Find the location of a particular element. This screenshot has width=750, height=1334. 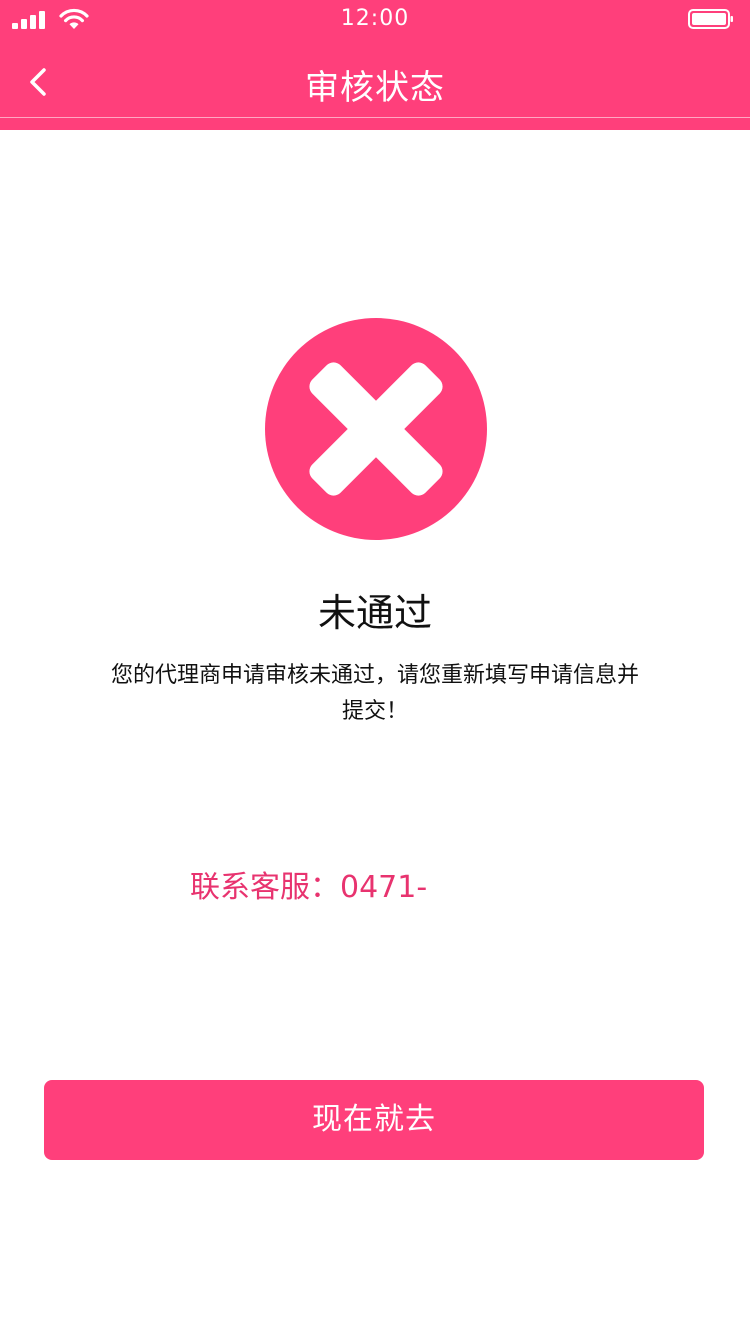

customer-service-label: 联系客服： is located at coordinates (265, 887).